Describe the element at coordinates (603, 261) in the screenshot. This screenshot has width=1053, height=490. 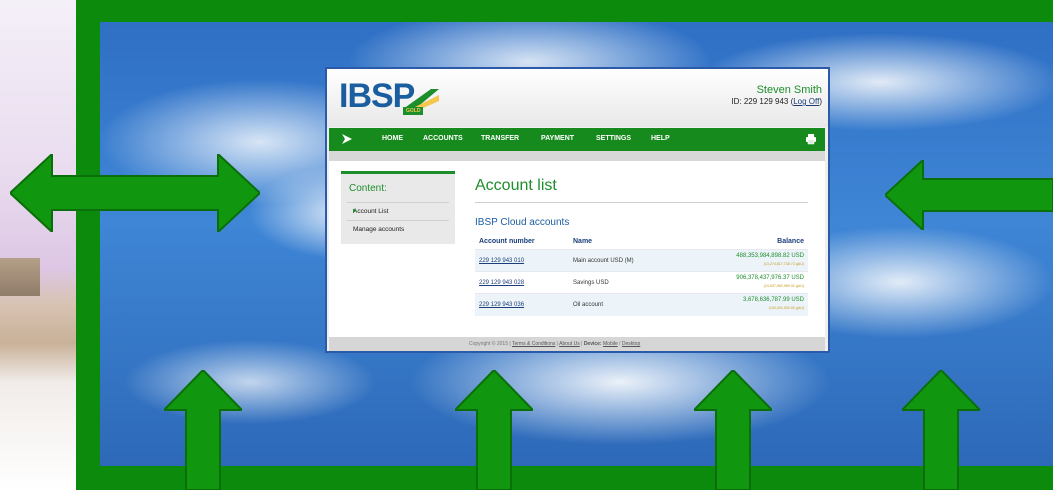
I see `account-name: Main account USD (M)` at that location.